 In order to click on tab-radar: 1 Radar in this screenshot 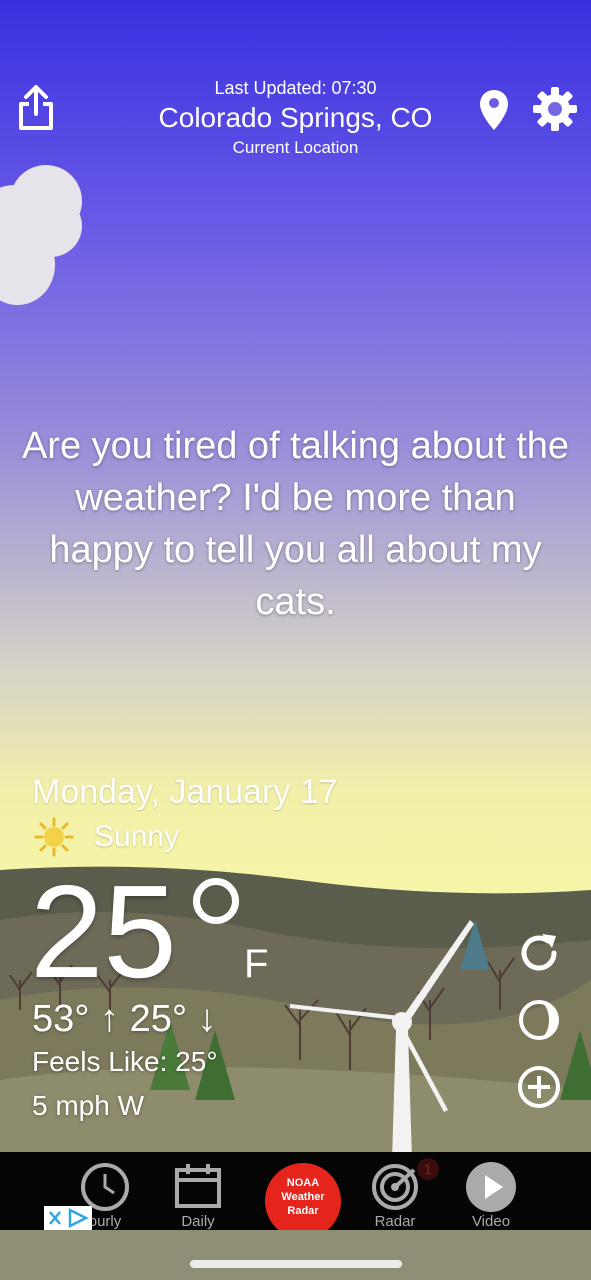, I will do `click(397, 1191)`.